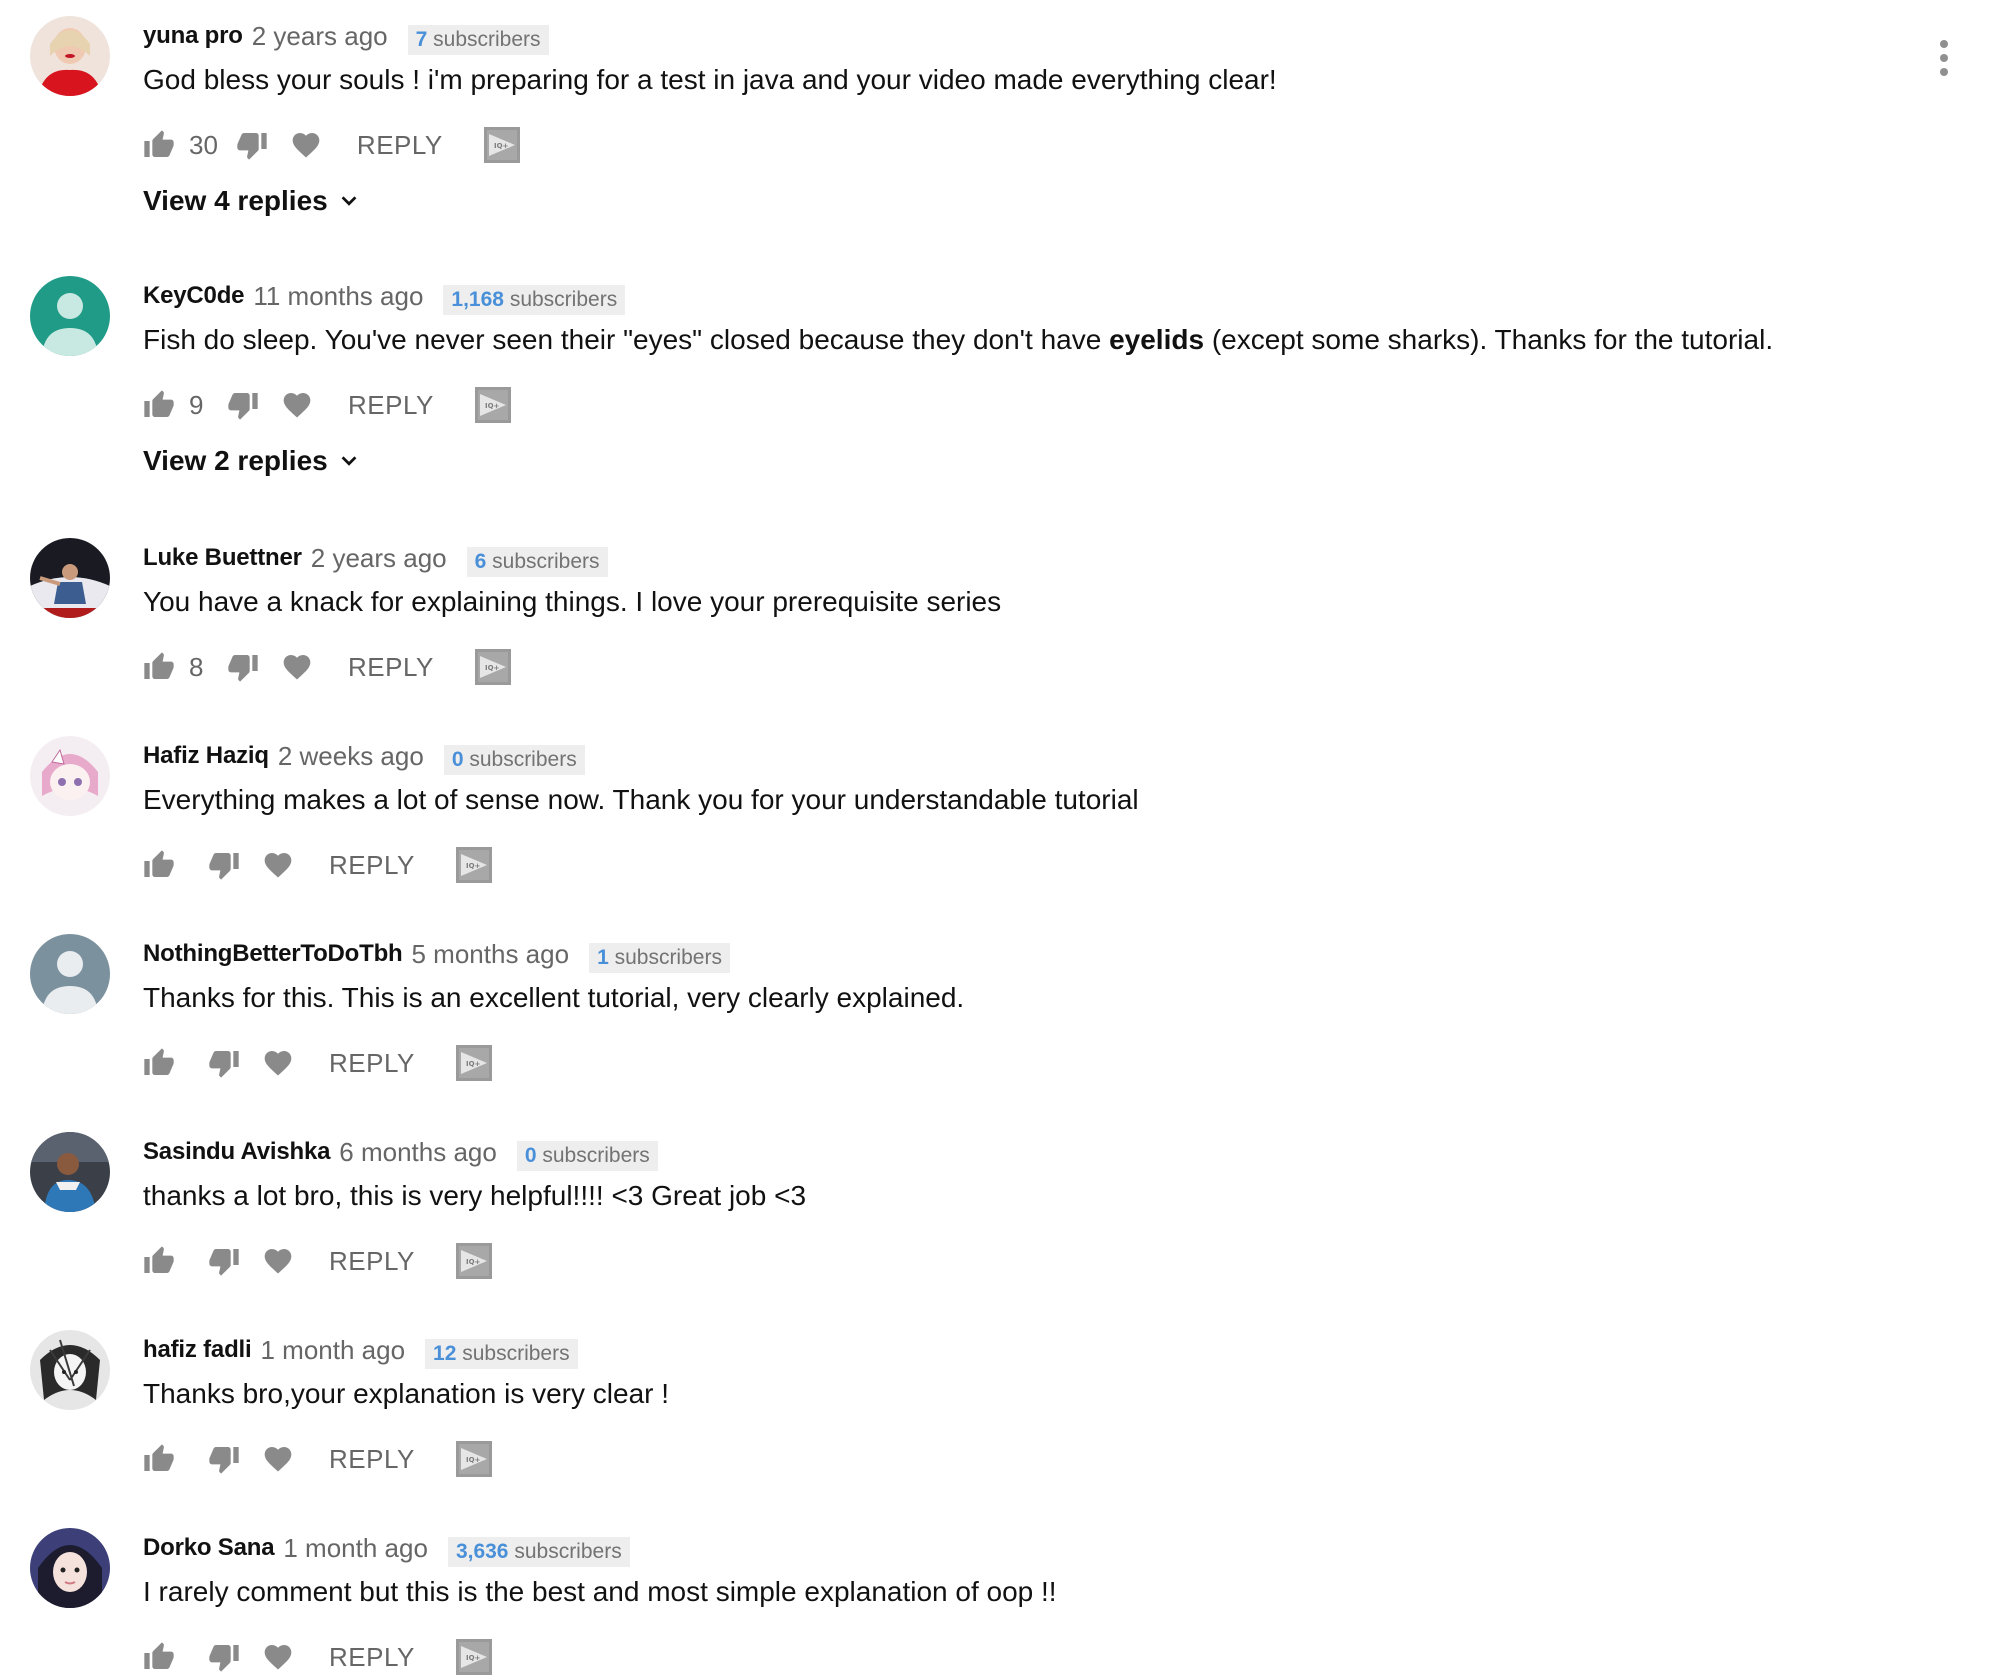 Image resolution: width=1990 pixels, height=1678 pixels. I want to click on view-replies-label: View 2 replies, so click(235, 460).